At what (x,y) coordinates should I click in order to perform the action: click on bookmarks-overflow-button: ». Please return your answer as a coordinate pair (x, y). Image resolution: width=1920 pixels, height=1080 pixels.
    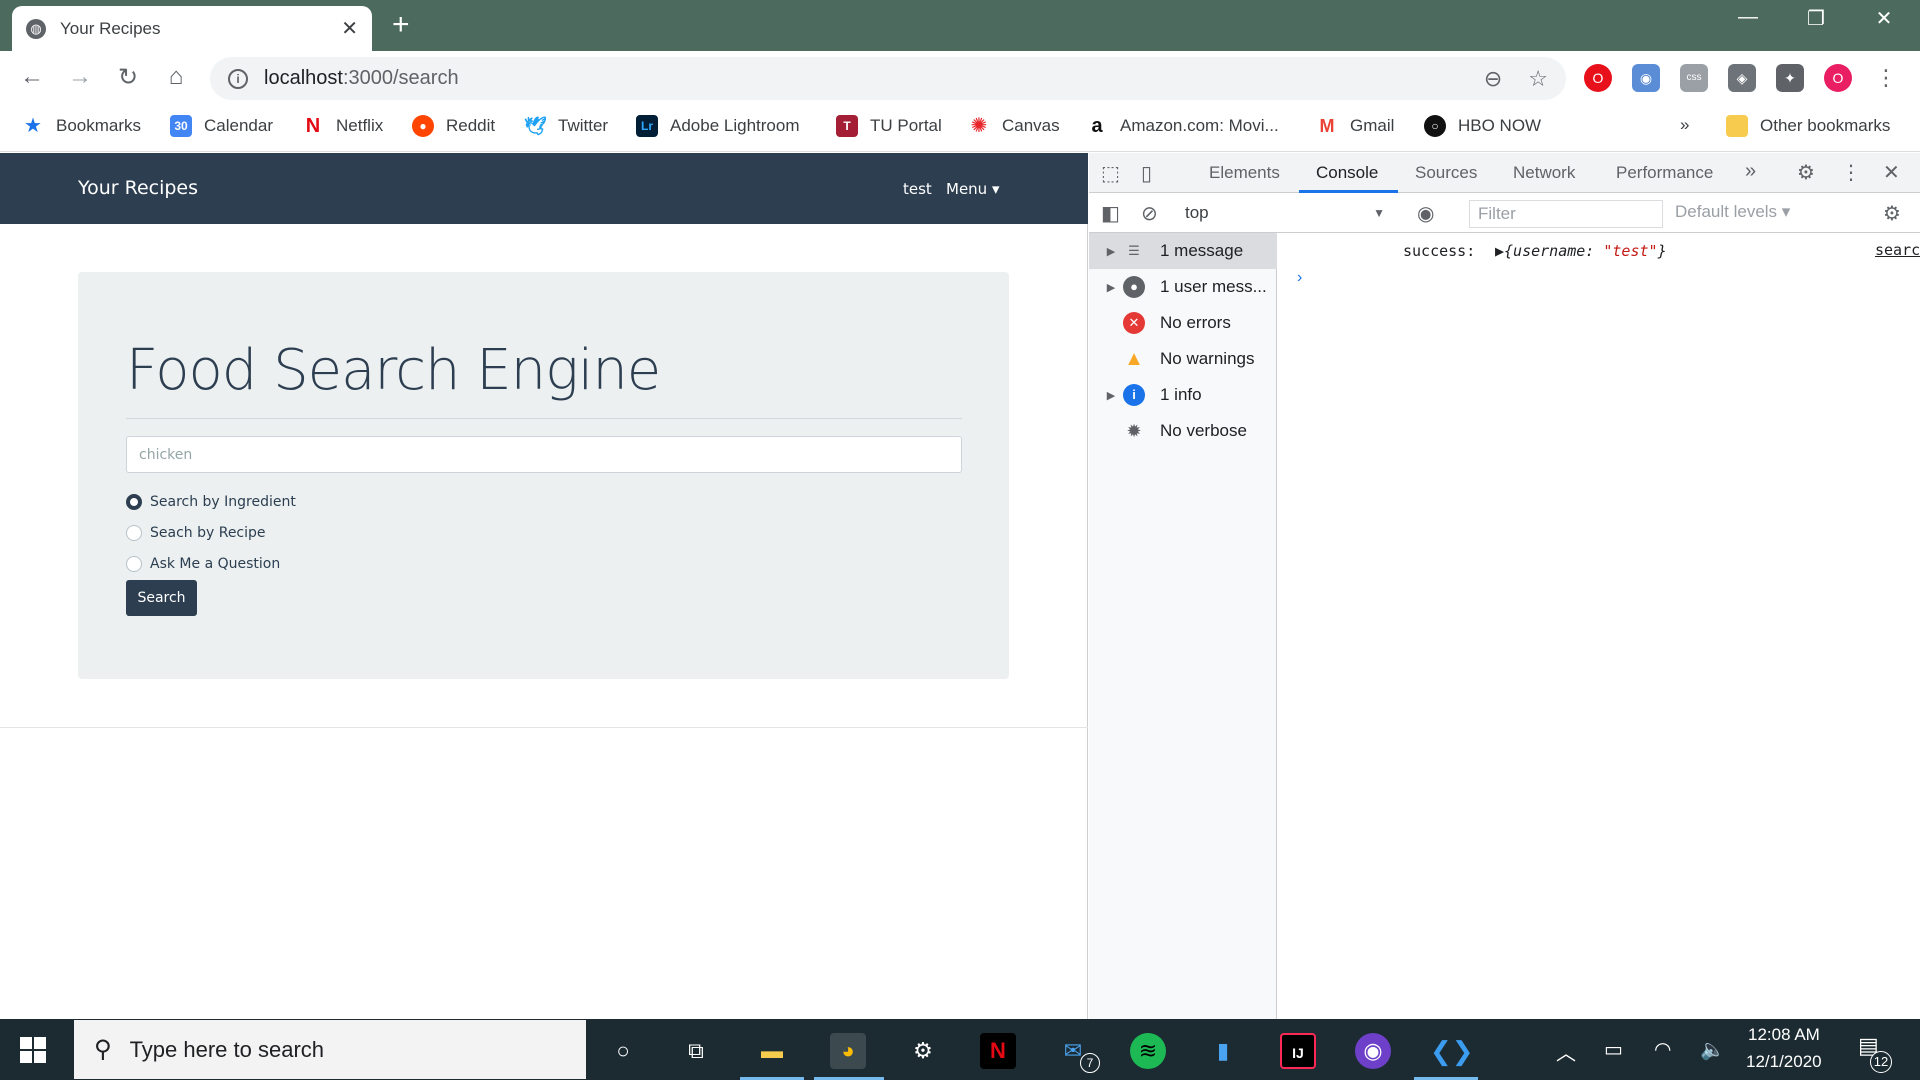
    Looking at the image, I should click on (1684, 125).